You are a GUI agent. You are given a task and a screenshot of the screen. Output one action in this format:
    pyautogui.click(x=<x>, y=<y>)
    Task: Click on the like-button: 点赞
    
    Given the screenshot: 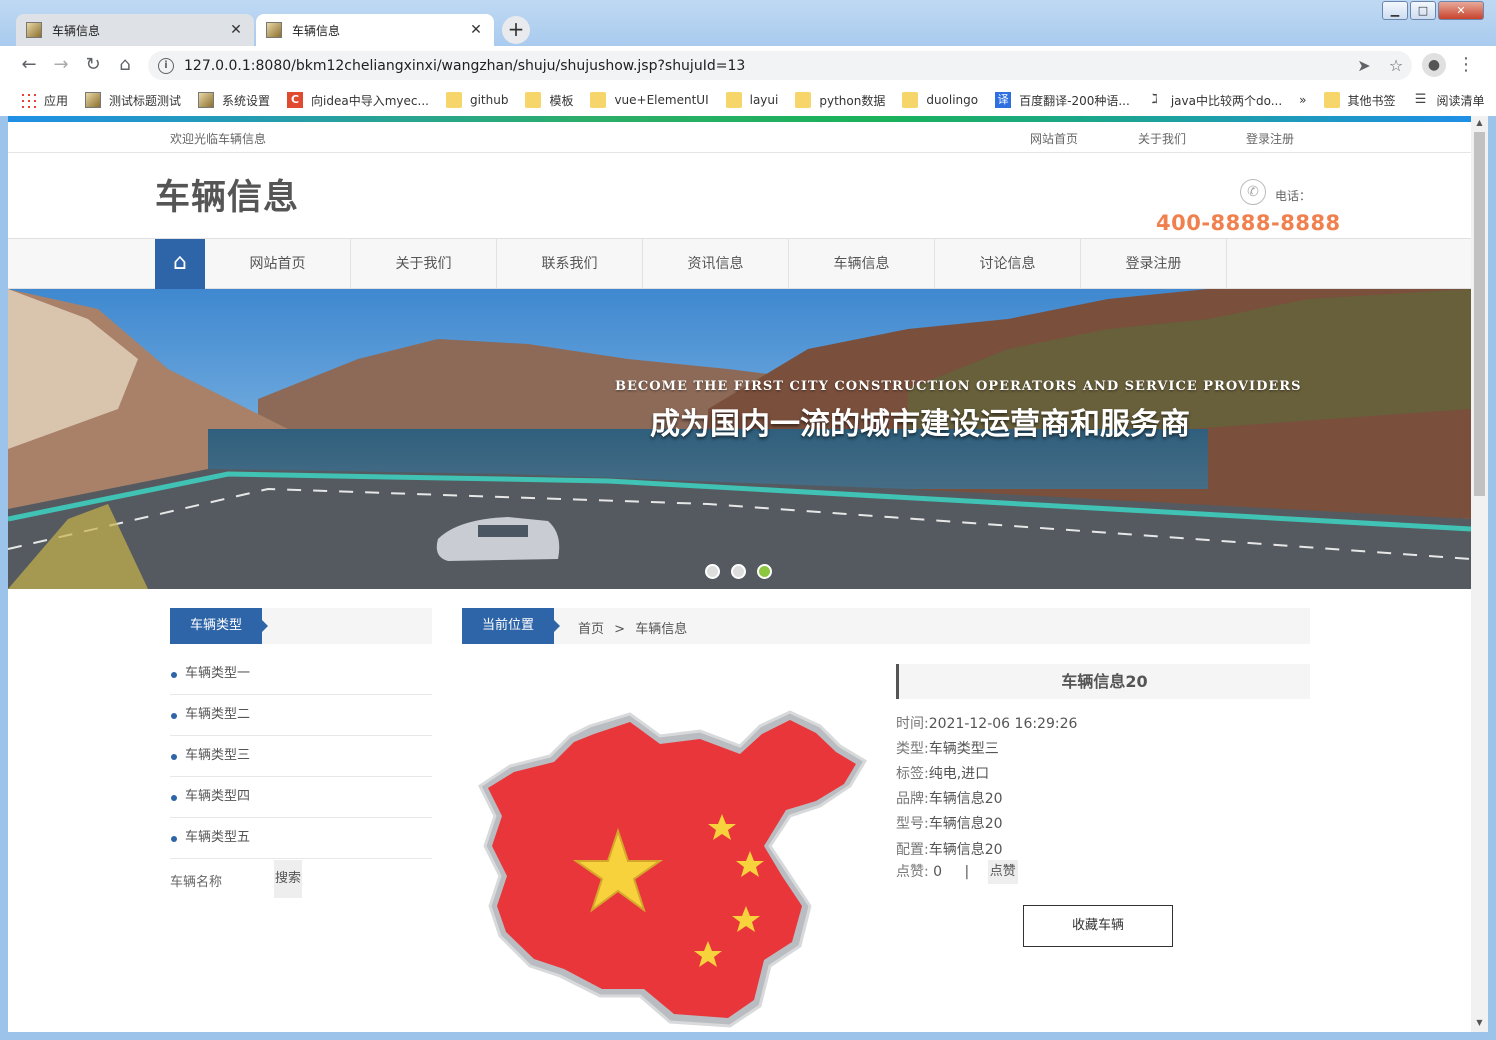 What is the action you would take?
    pyautogui.click(x=1002, y=872)
    